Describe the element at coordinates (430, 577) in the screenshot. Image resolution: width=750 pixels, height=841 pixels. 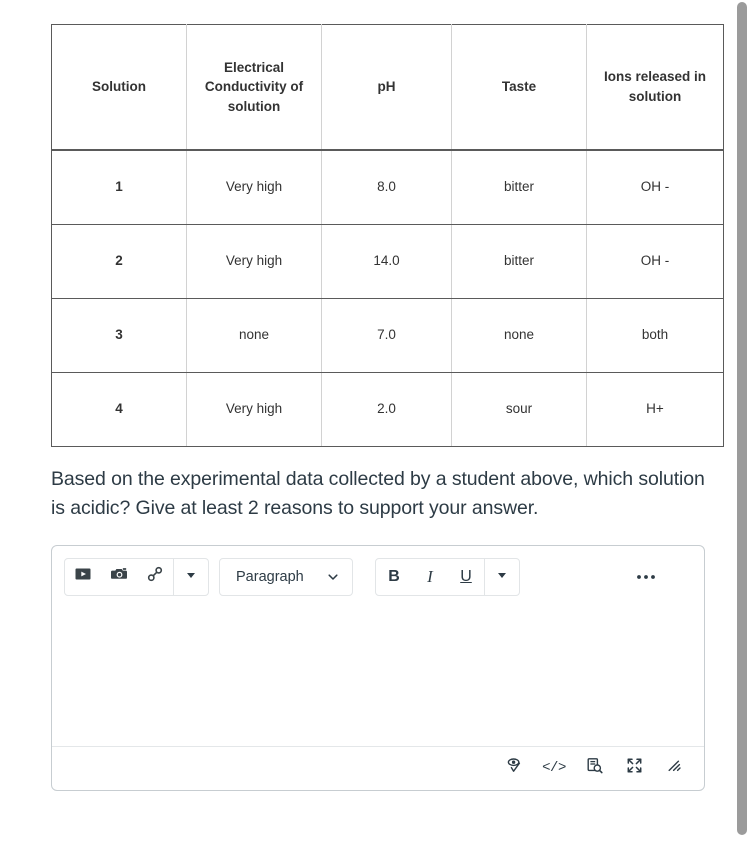
I see `italic-button: I` at that location.